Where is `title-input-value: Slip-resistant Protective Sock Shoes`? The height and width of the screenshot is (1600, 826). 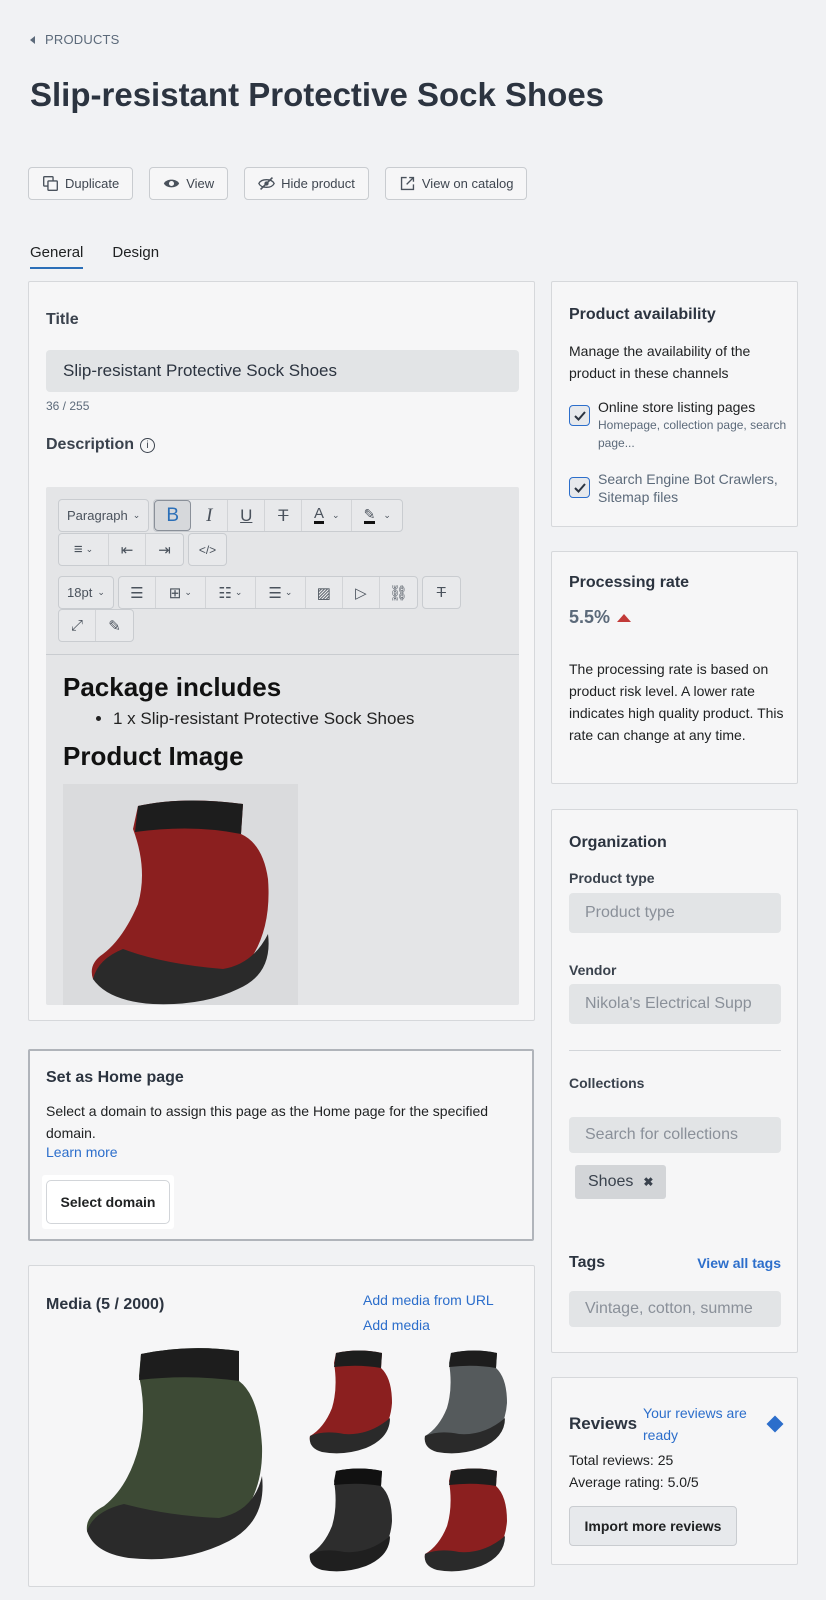 title-input-value: Slip-resistant Protective Sock Shoes is located at coordinates (200, 370).